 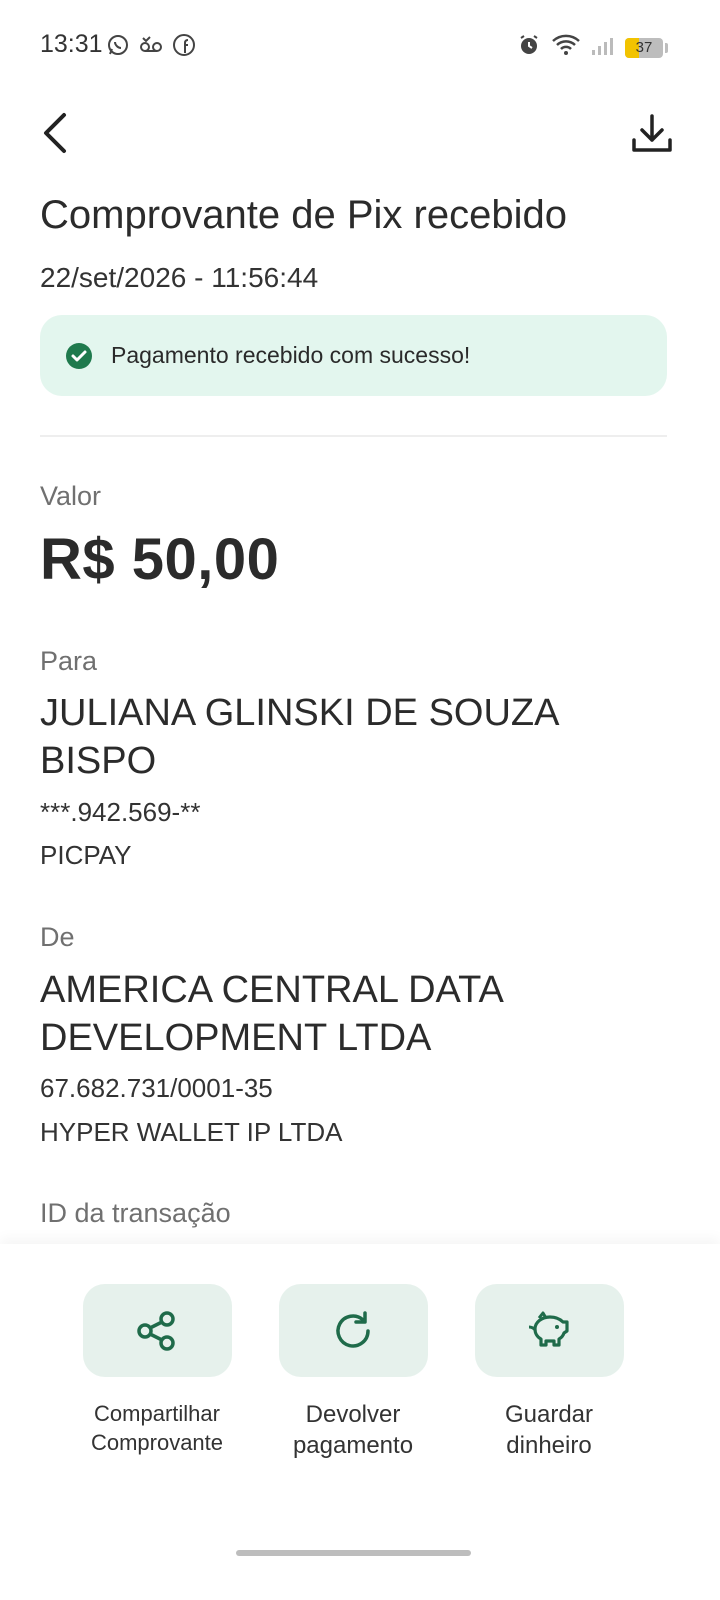 I want to click on download-button, so click(x=652, y=134).